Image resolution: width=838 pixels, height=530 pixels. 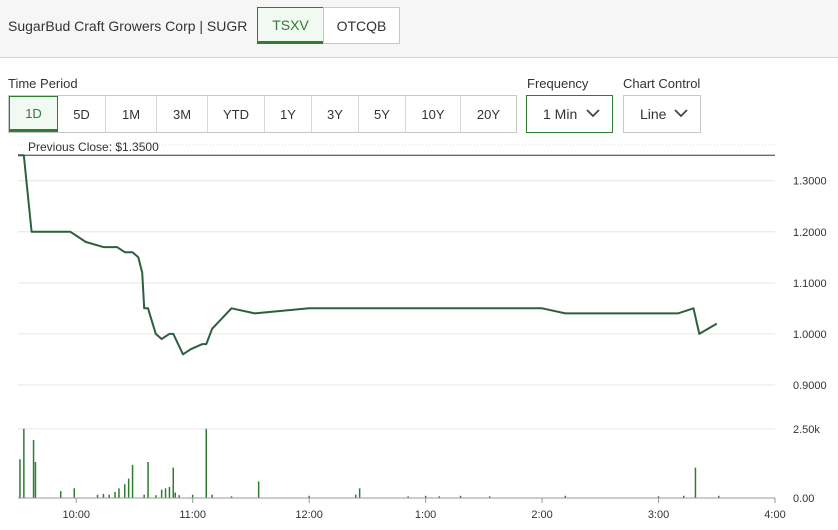 What do you see at coordinates (810, 335) in the screenshot?
I see `price-tick-label: 1.0000` at bounding box center [810, 335].